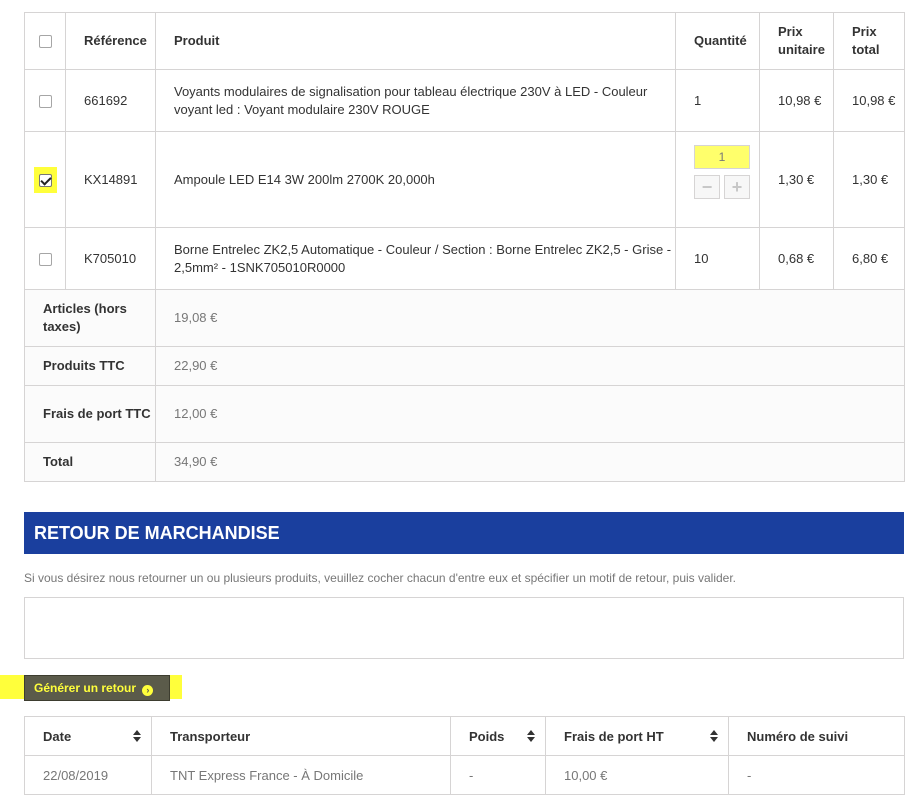 The height and width of the screenshot is (805, 913). What do you see at coordinates (816, 736) in the screenshot?
I see `col-tracking: Numéro de suivi` at bounding box center [816, 736].